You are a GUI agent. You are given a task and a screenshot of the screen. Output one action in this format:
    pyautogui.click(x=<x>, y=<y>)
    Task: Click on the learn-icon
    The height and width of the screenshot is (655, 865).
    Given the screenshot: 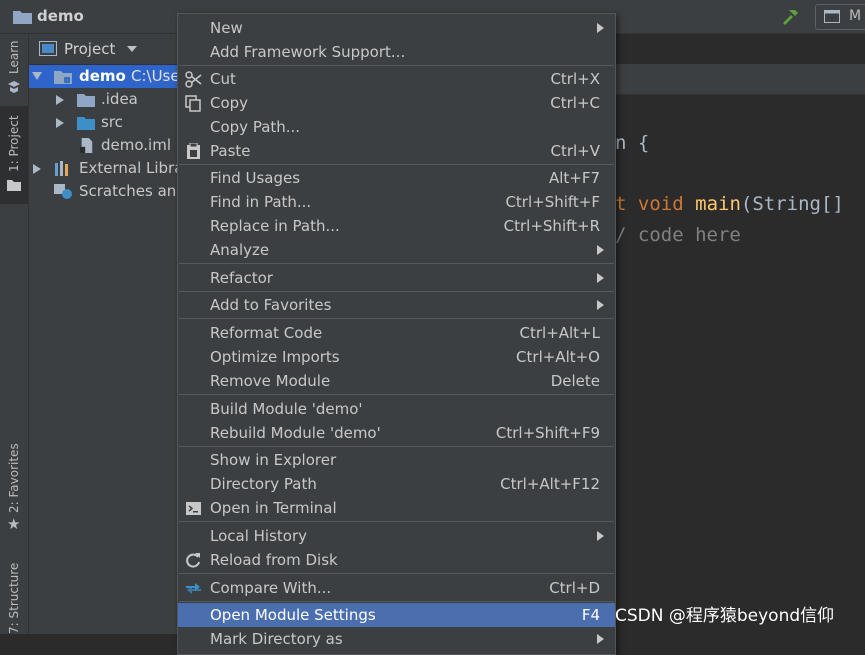 What is the action you would take?
    pyautogui.click(x=14, y=87)
    